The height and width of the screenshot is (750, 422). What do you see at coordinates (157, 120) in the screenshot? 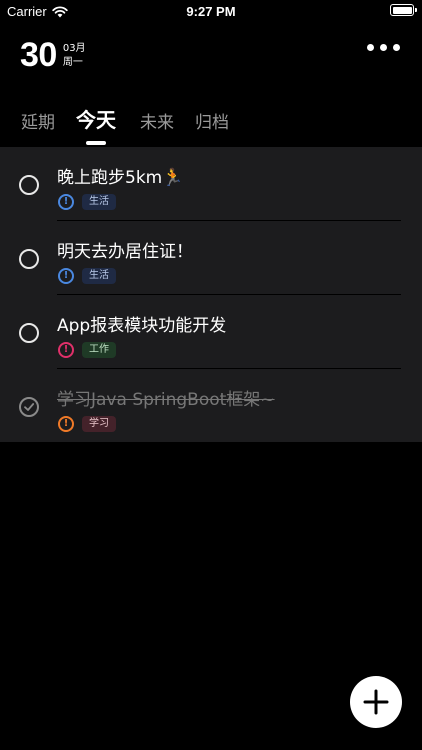
I see `tab-future: 未来` at bounding box center [157, 120].